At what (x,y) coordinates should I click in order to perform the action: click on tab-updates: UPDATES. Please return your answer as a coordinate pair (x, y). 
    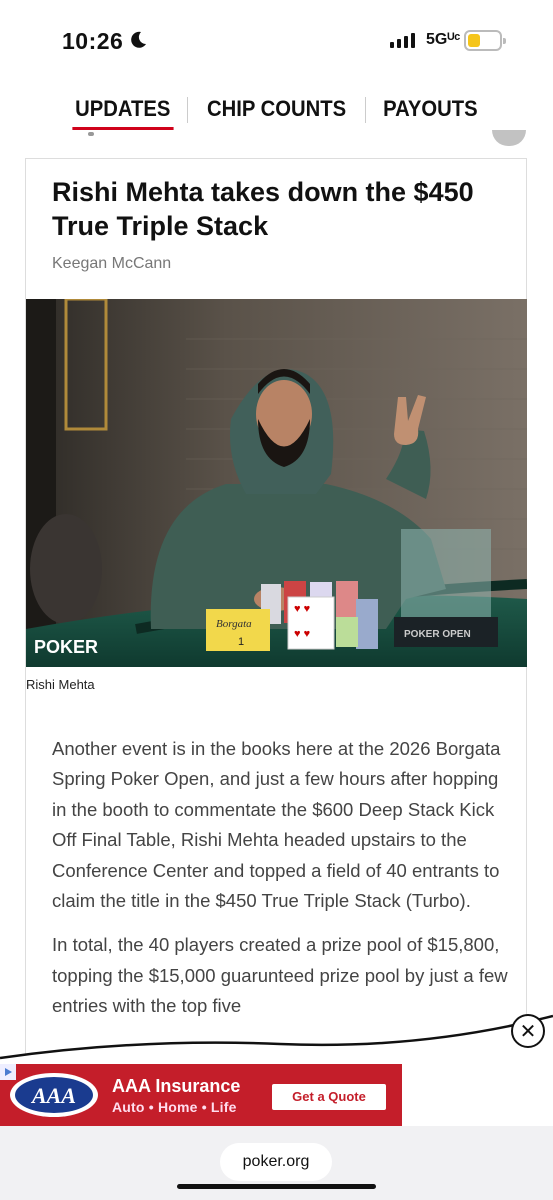
    Looking at the image, I should click on (122, 110).